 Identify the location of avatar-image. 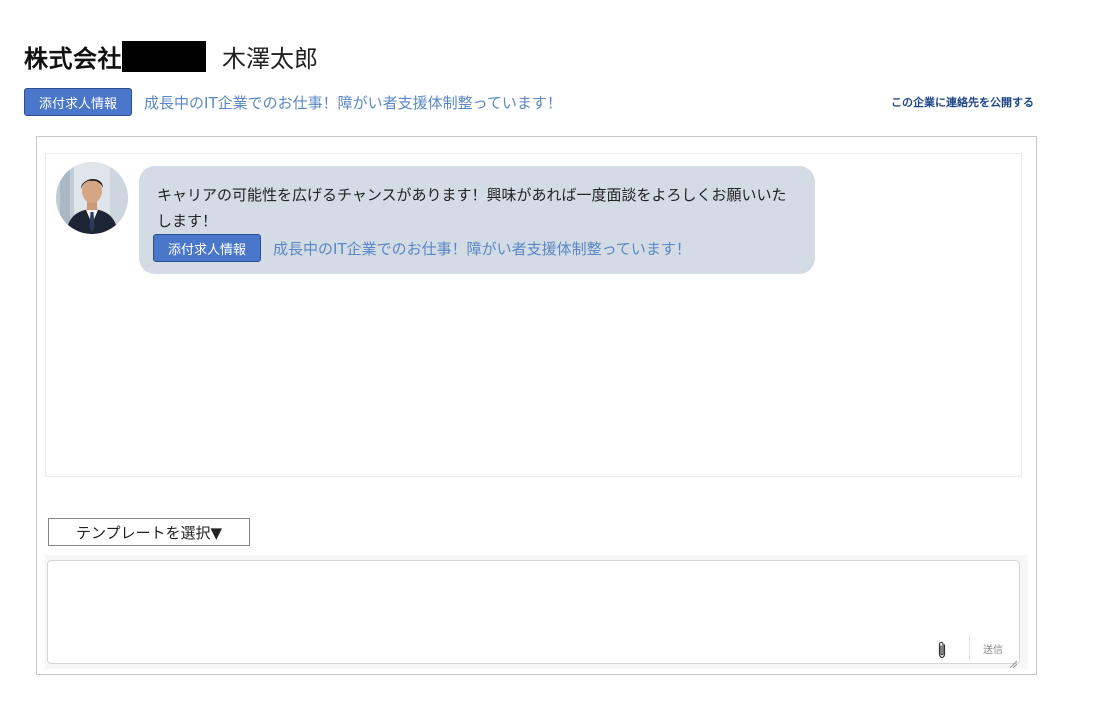
(92, 198).